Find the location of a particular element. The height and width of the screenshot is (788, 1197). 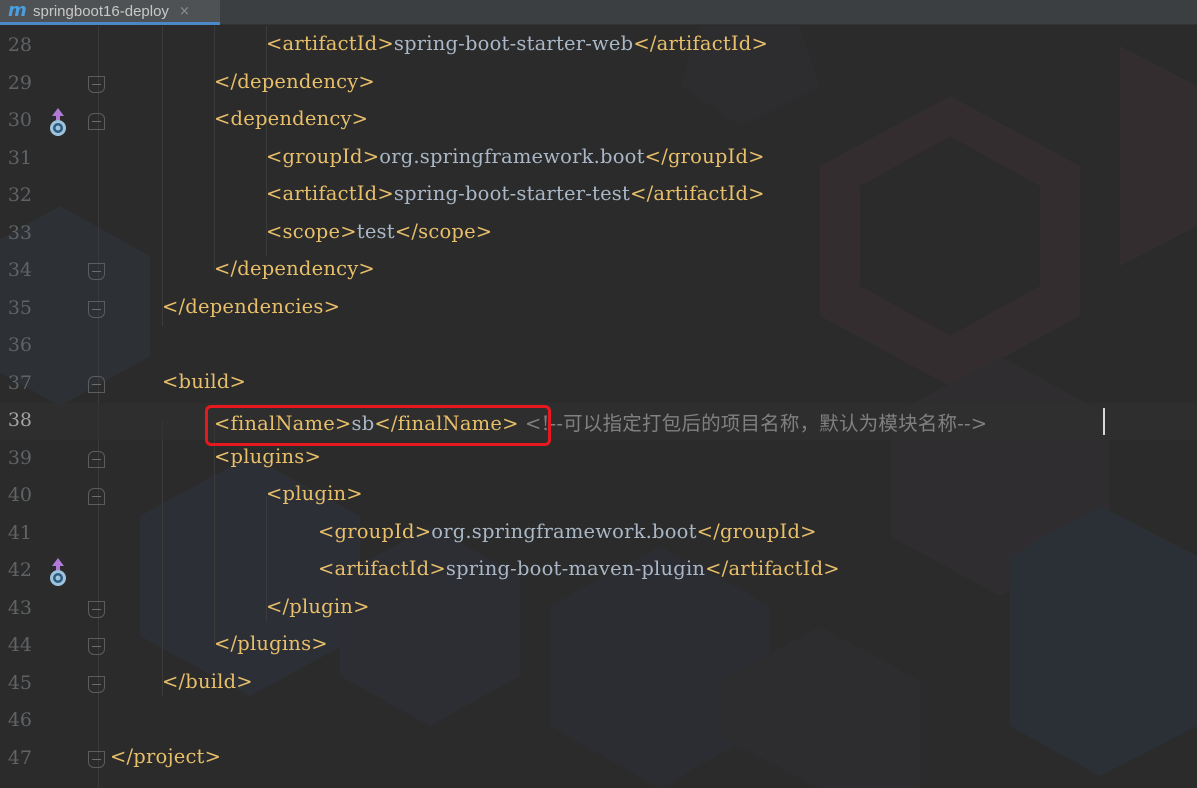

line-number: 28 is located at coordinates (19, 45).